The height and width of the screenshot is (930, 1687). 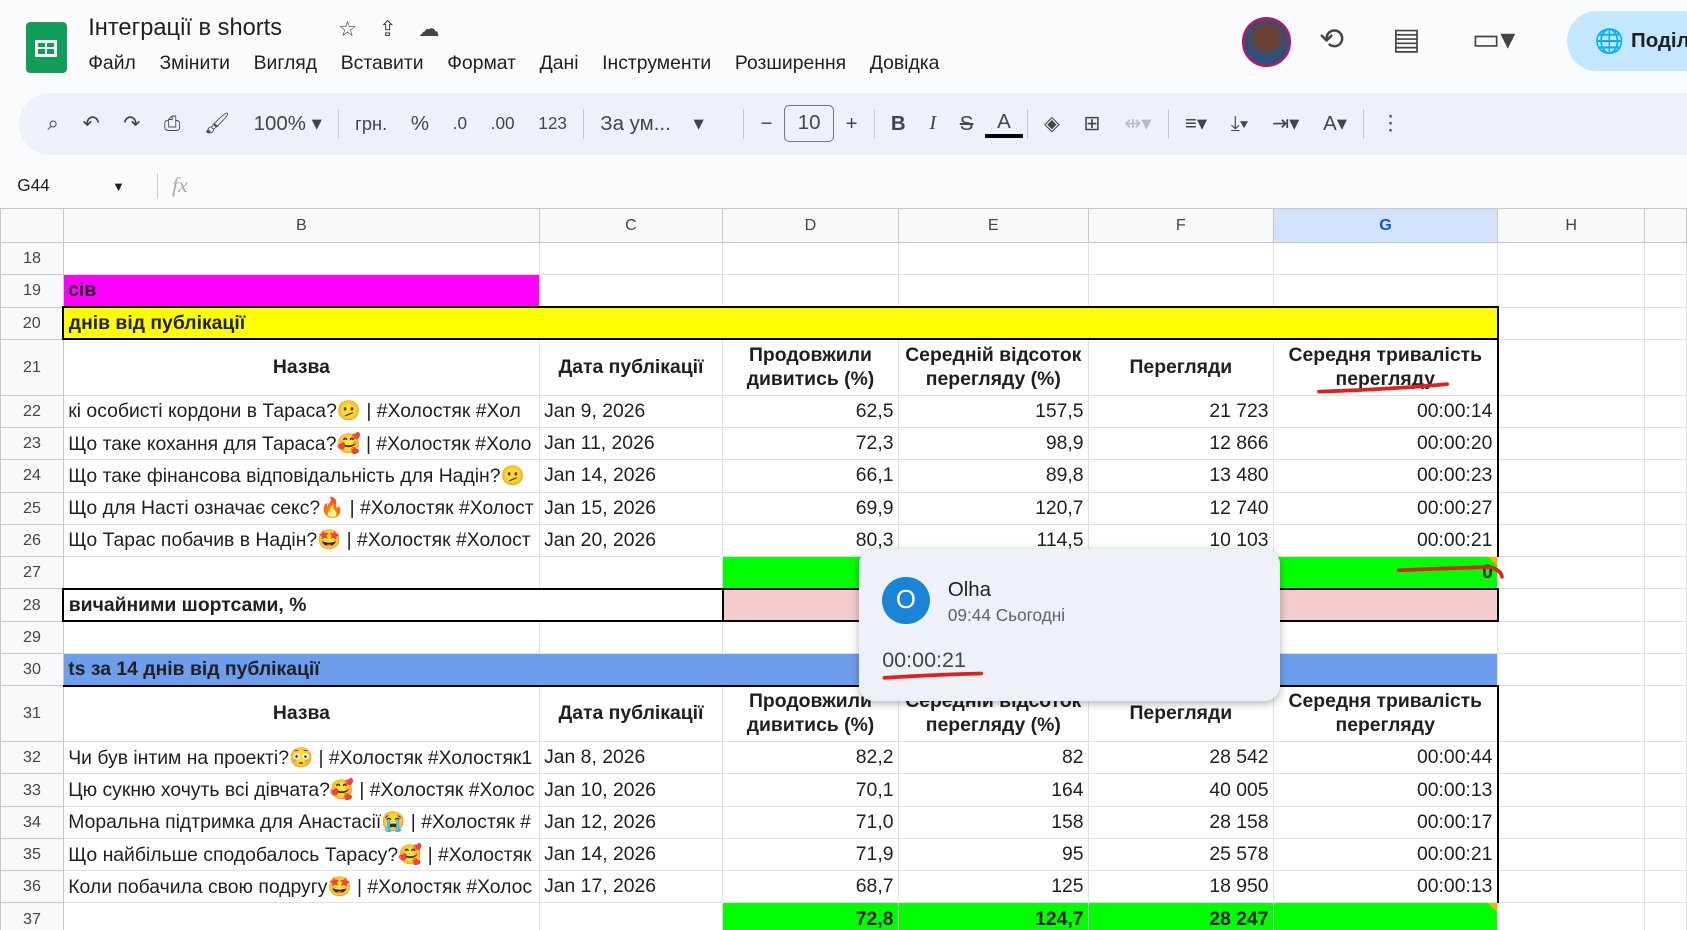 I want to click on paint-format-icon: 🖌, so click(x=217, y=123).